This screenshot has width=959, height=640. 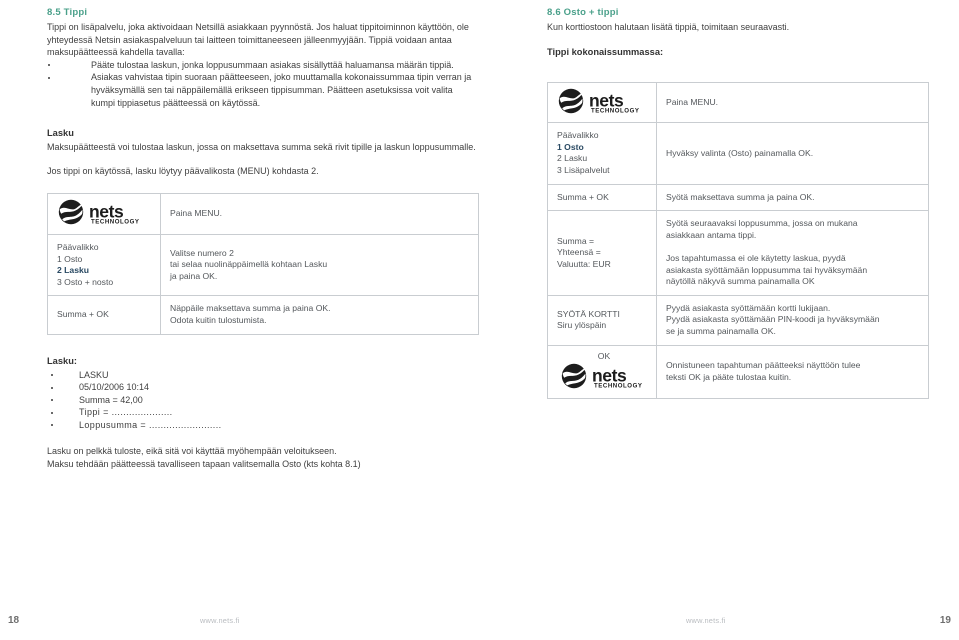 I want to click on value-line: näytöllä näkyvä summa painamalla OK, so click(x=740, y=281).